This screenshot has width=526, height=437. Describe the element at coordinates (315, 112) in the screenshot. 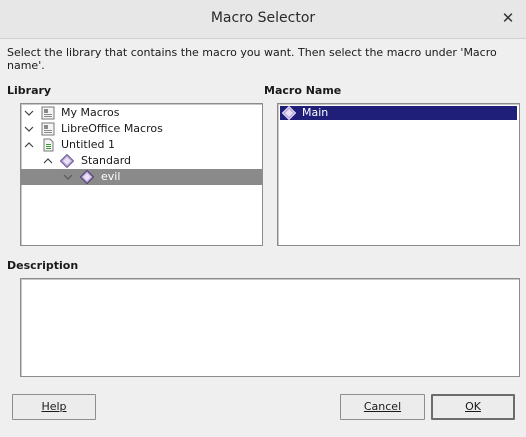

I see `list-item-label: Main` at that location.